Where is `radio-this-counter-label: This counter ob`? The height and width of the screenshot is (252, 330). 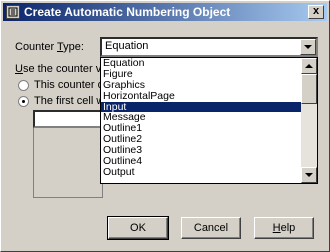
radio-this-counter-label: This counter ob is located at coordinates (72, 85).